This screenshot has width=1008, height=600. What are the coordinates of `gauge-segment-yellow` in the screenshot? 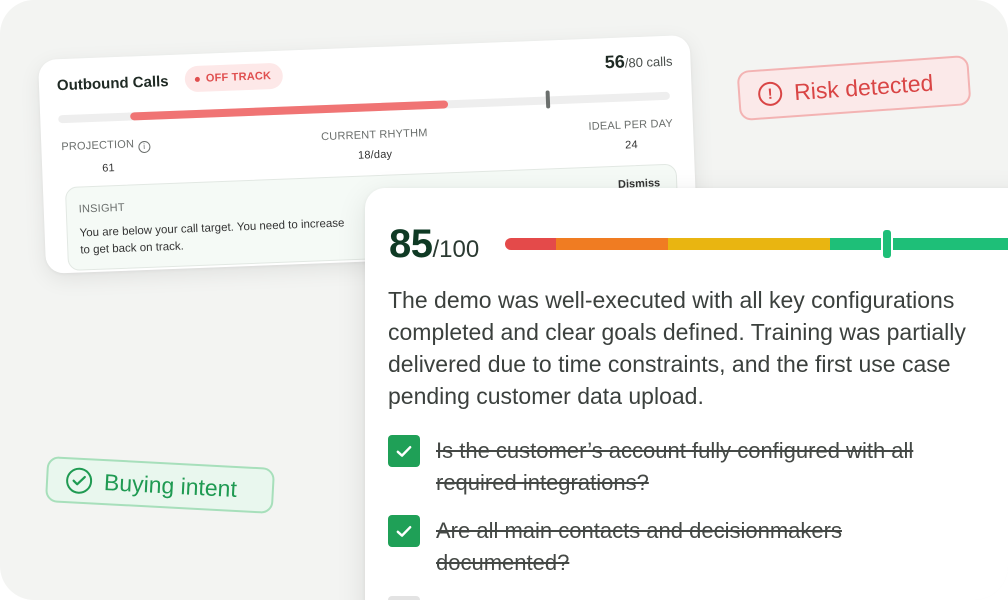 It's located at (749, 244).